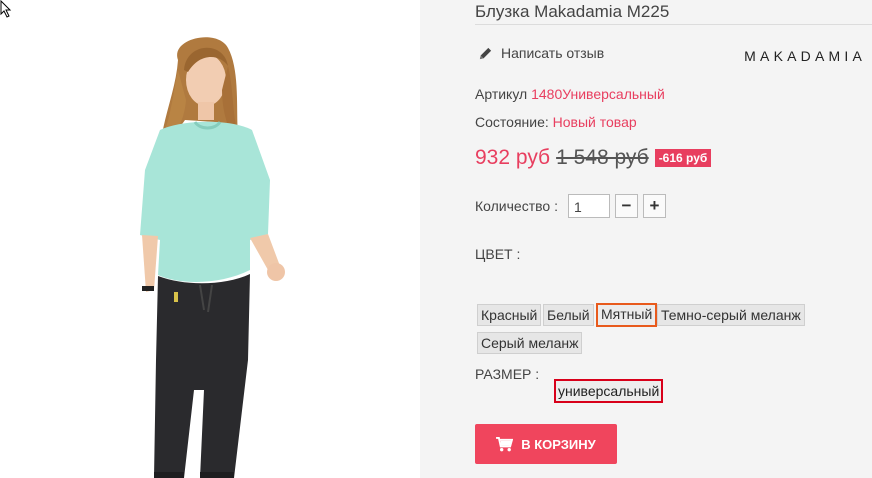  What do you see at coordinates (609, 391) in the screenshot?
I see `size-option-universal: универсальный` at bounding box center [609, 391].